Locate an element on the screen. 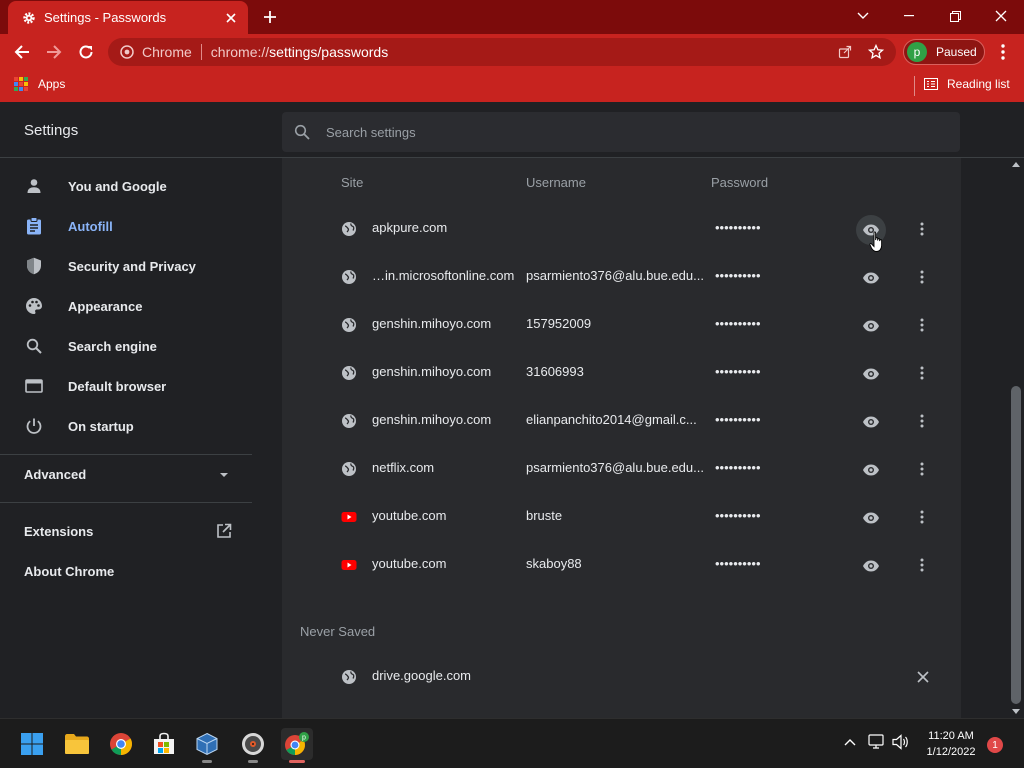  show-hidden-icons-button is located at coordinates (850, 742).